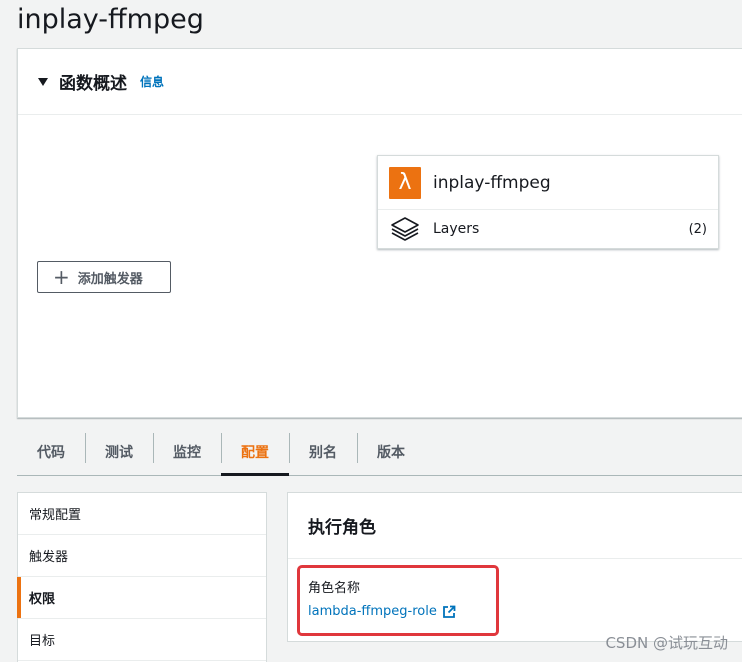 This screenshot has height=662, width=742. I want to click on page-title: inplay-ffmpeg, so click(110, 19).